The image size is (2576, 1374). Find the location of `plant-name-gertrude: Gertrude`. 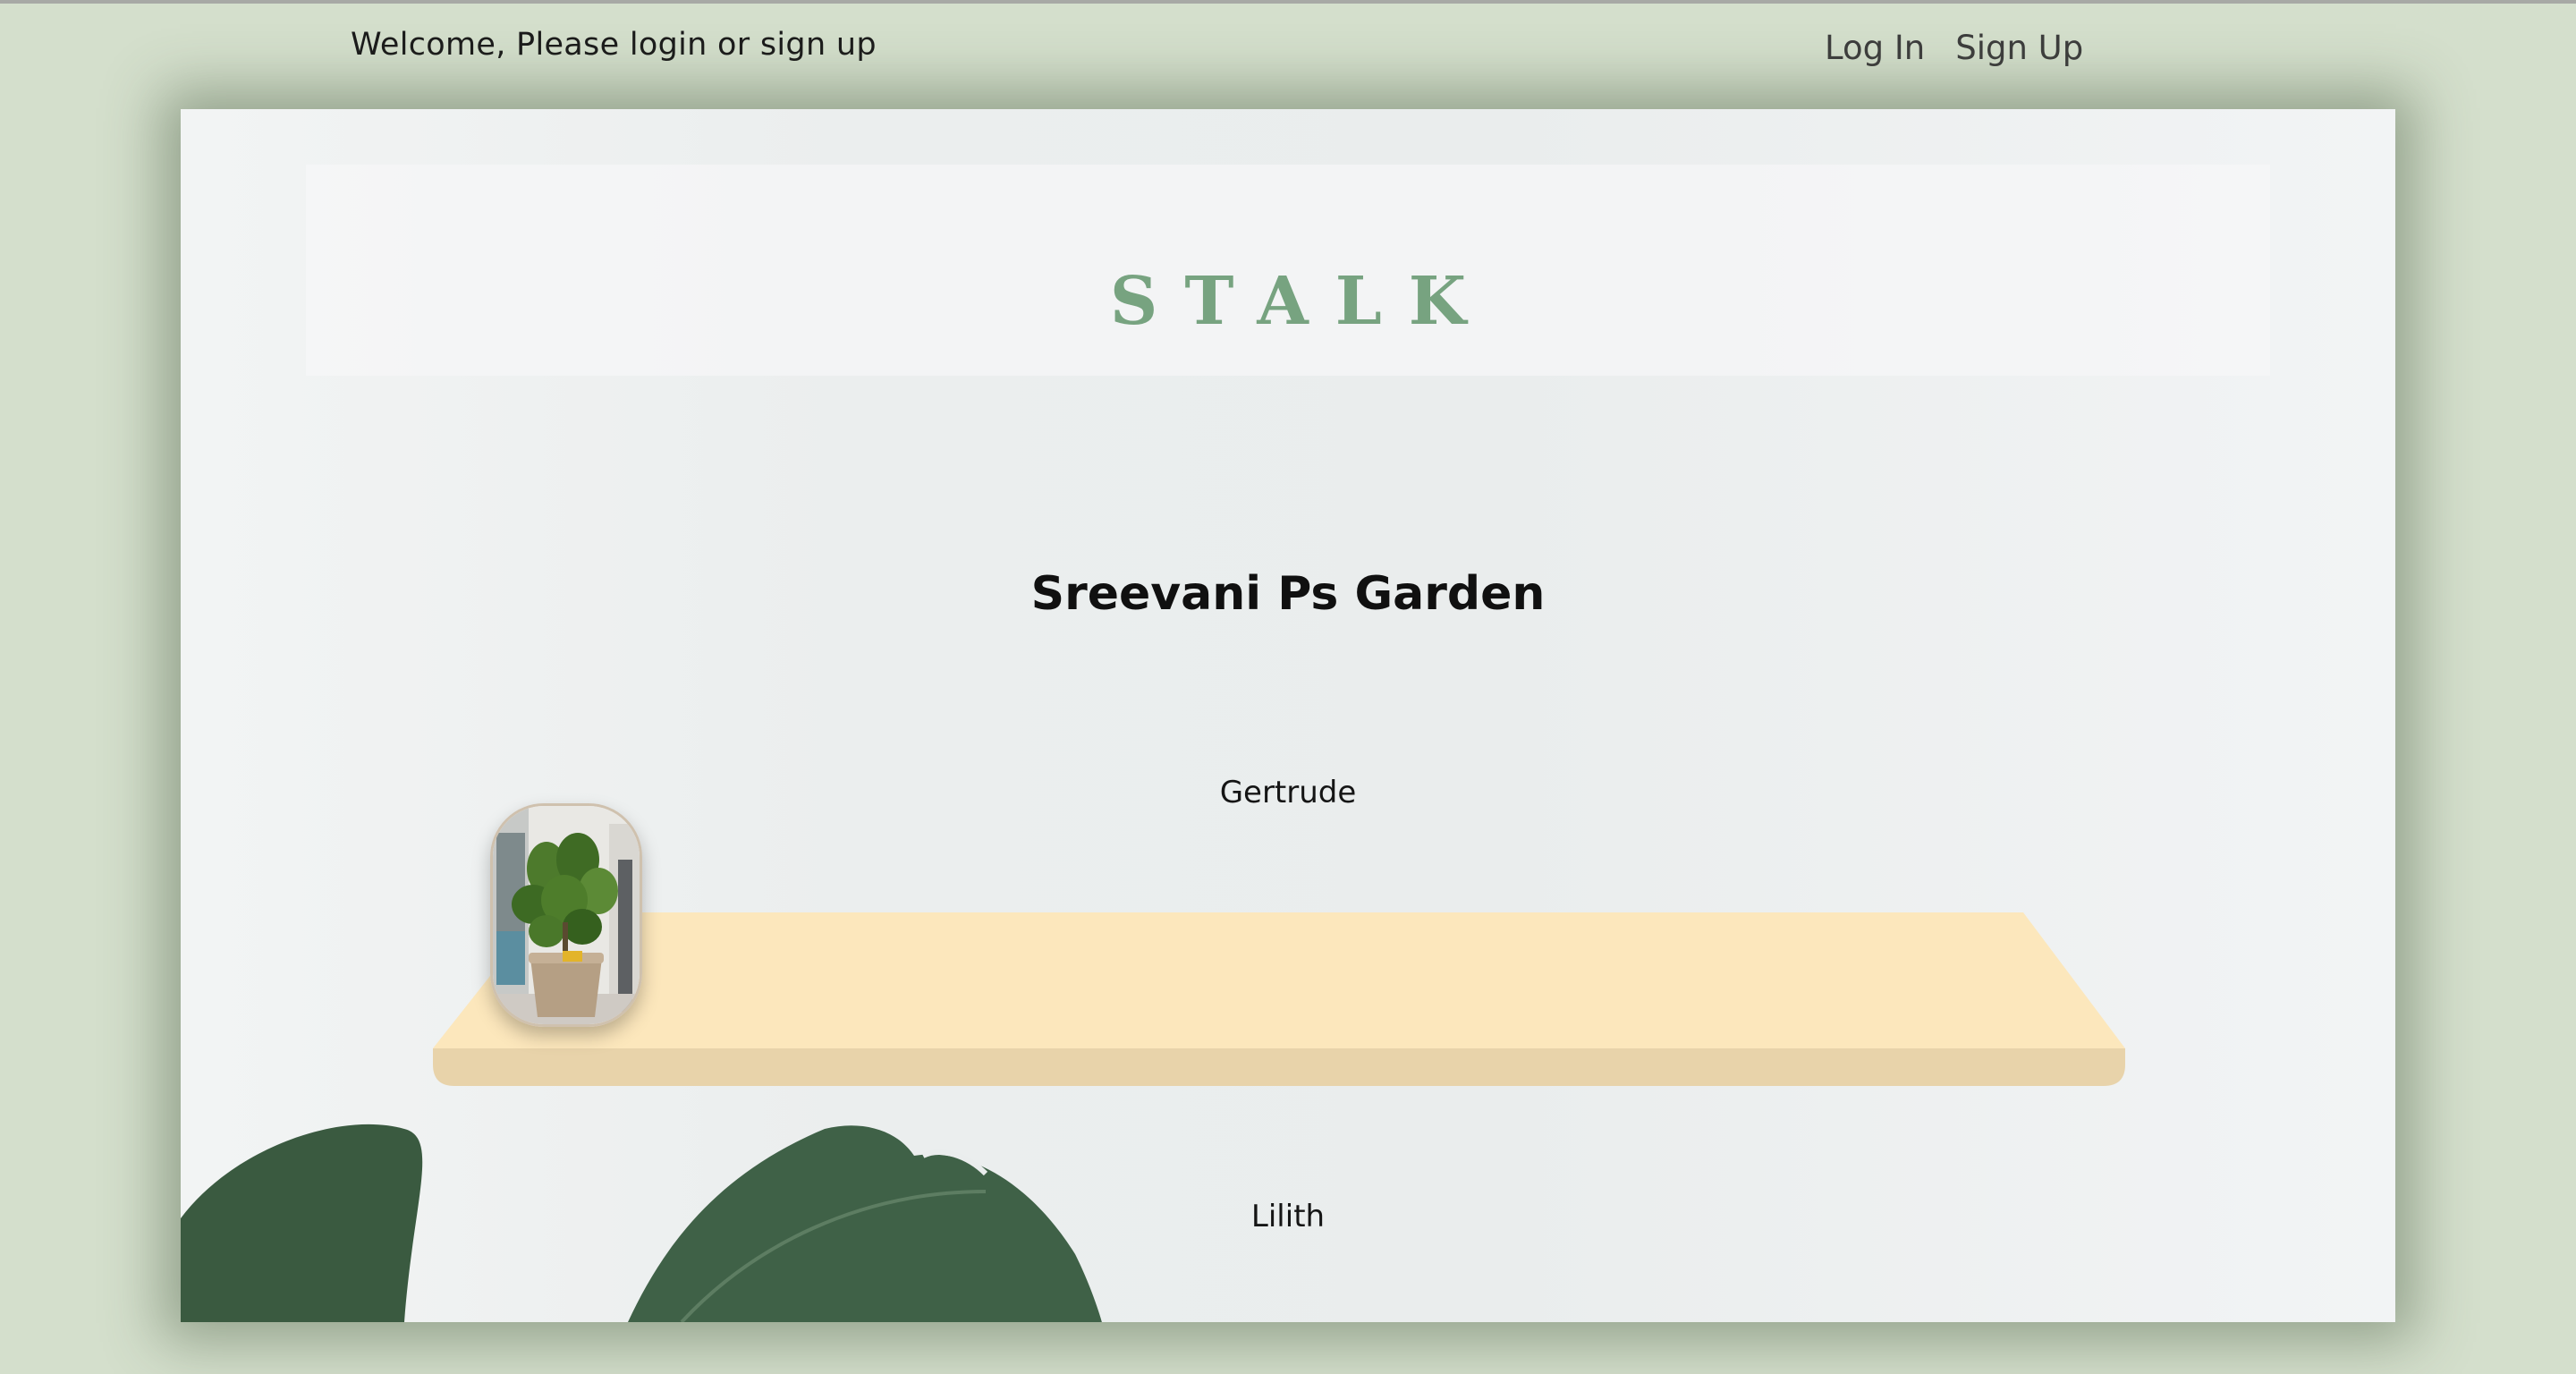

plant-name-gertrude: Gertrude is located at coordinates (1288, 792).